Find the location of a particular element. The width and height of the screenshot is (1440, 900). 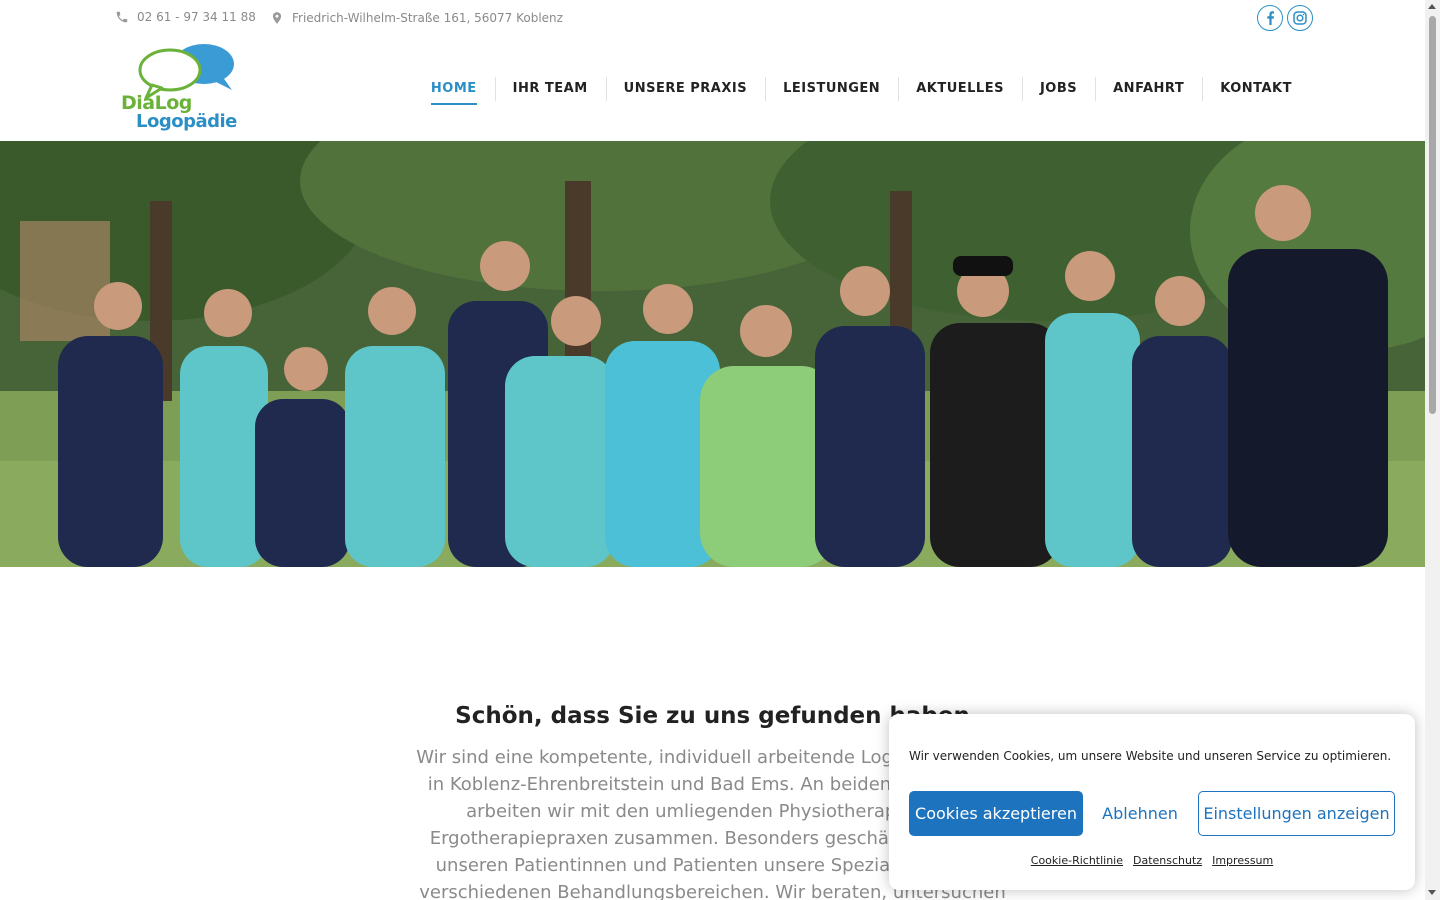

imprint-link: Impressum is located at coordinates (1242, 860).